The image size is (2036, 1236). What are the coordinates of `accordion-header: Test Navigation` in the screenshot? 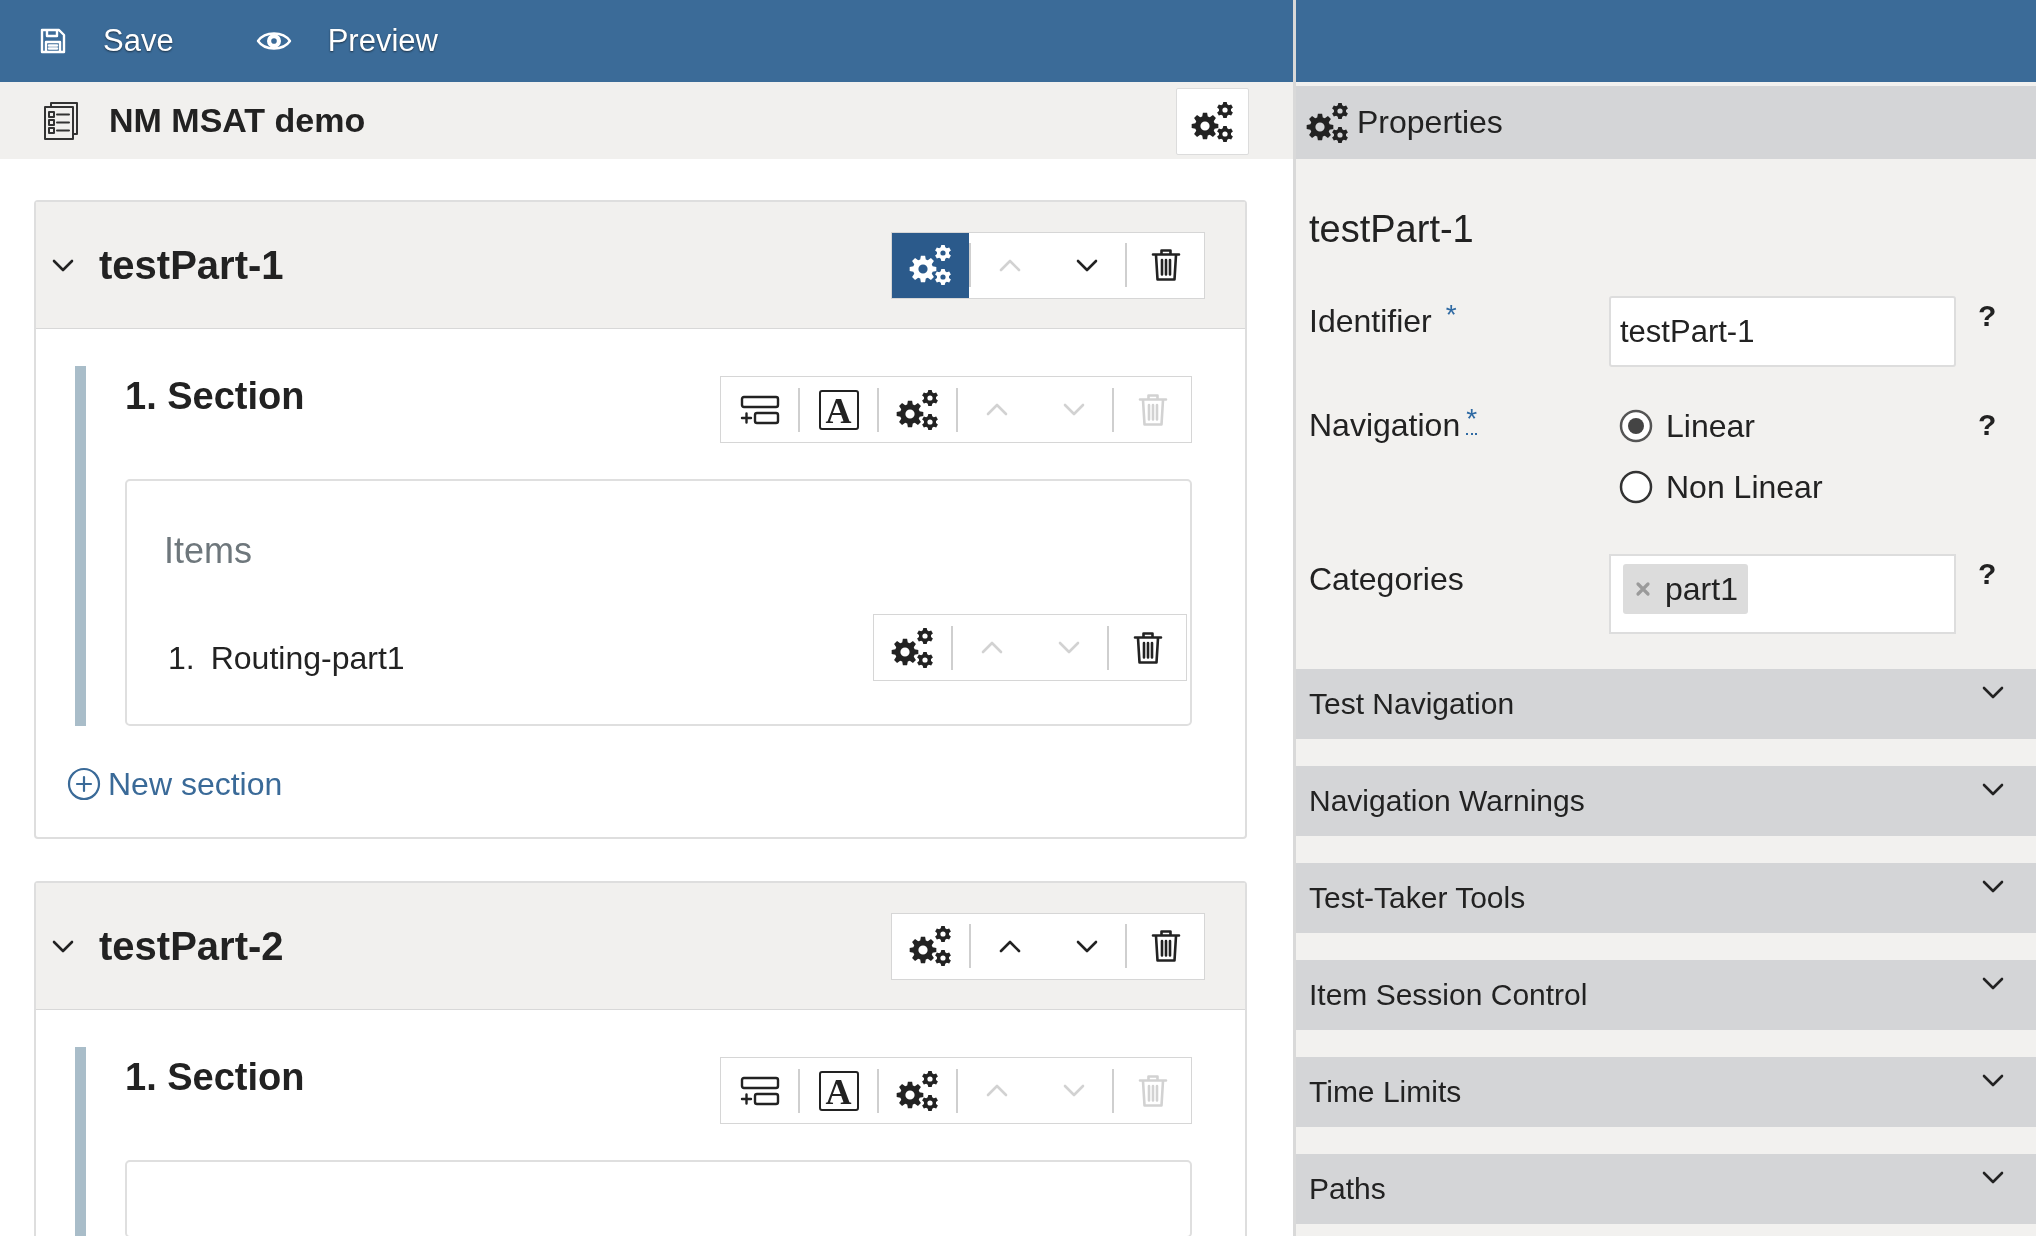 It's located at (1666, 704).